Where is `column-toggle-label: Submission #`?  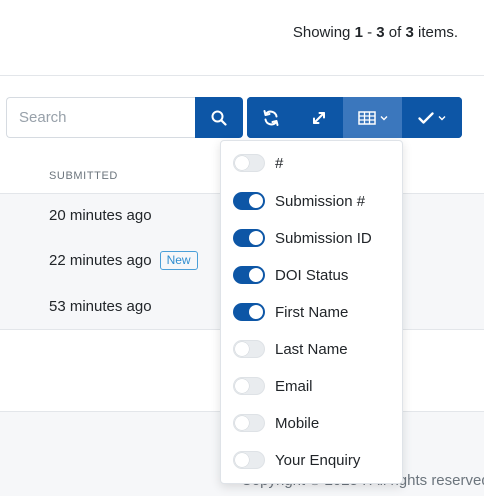 column-toggle-label: Submission # is located at coordinates (320, 201).